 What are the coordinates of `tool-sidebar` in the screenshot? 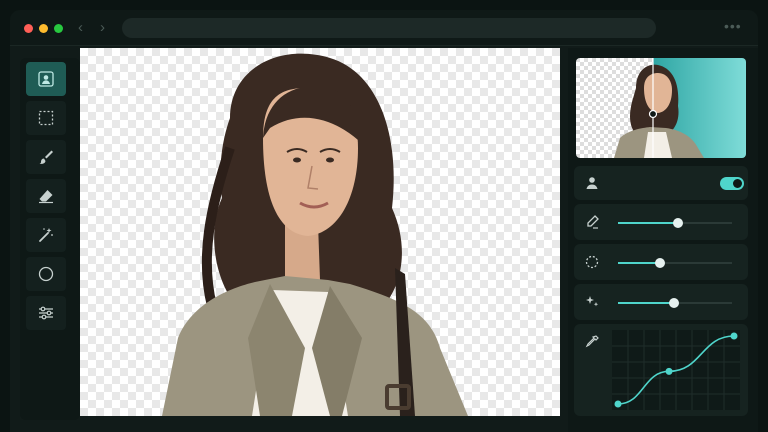 It's located at (50, 239).